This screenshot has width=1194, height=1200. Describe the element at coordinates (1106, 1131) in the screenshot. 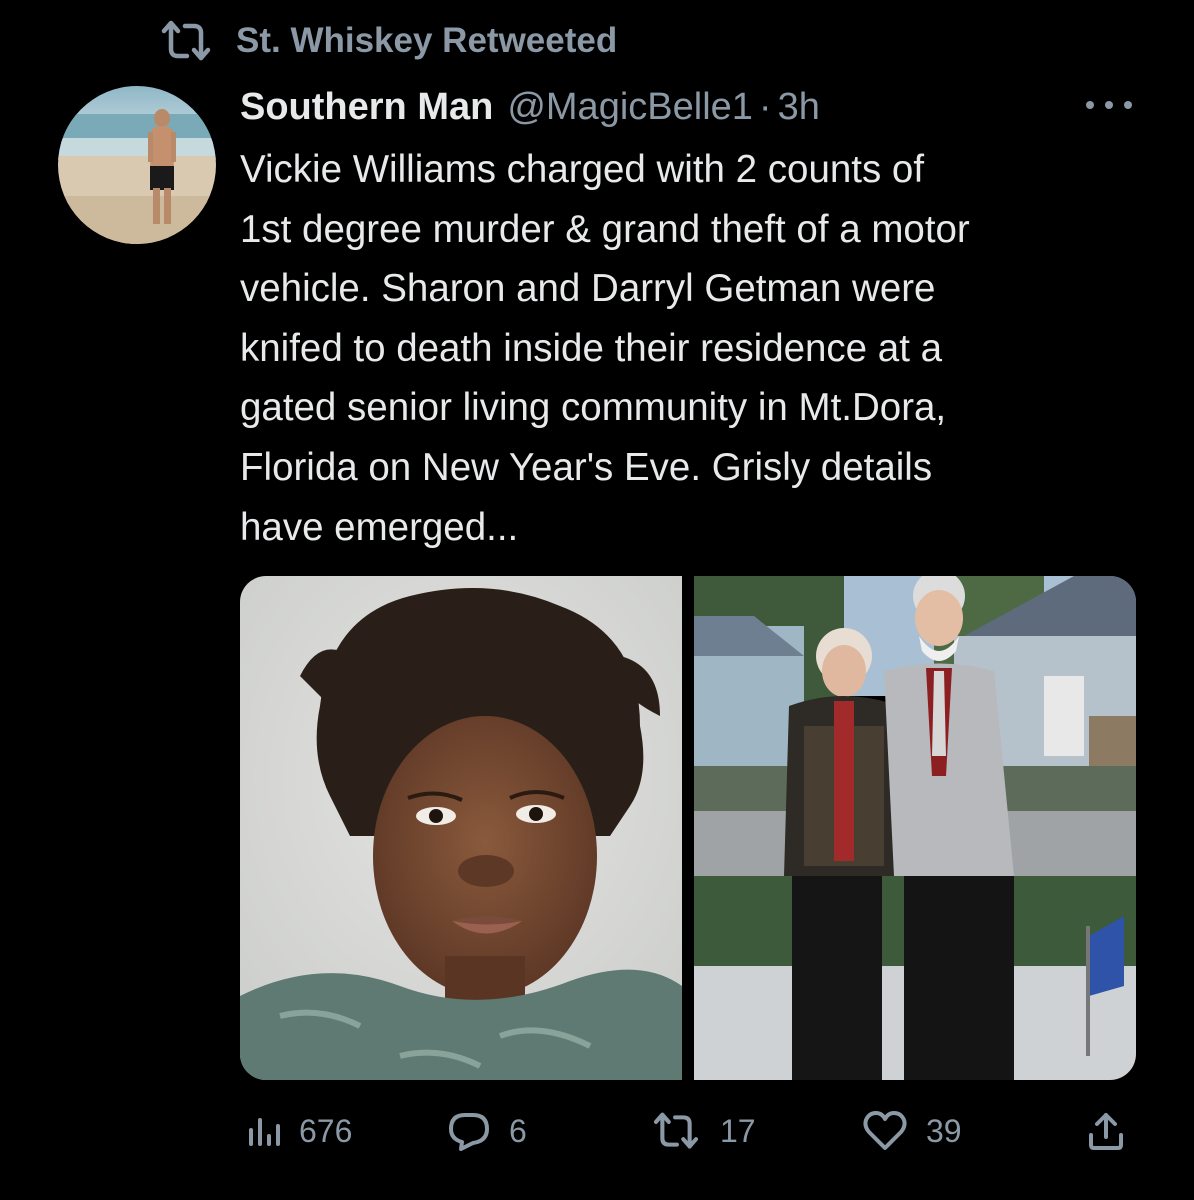

I see `share-icon` at that location.